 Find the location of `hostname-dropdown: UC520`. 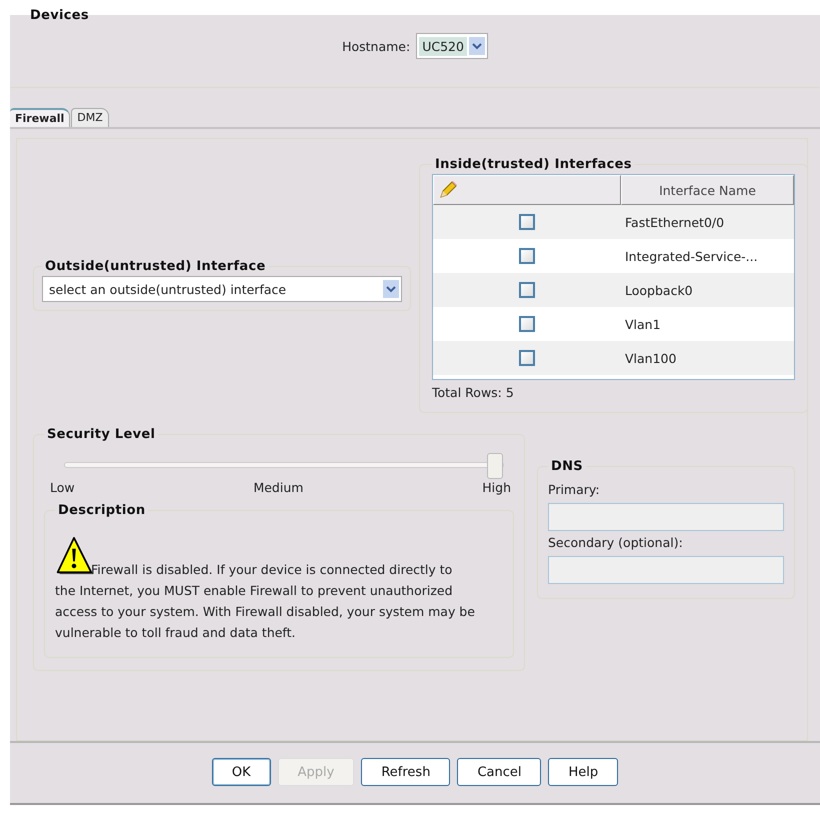

hostname-dropdown: UC520 is located at coordinates (452, 46).